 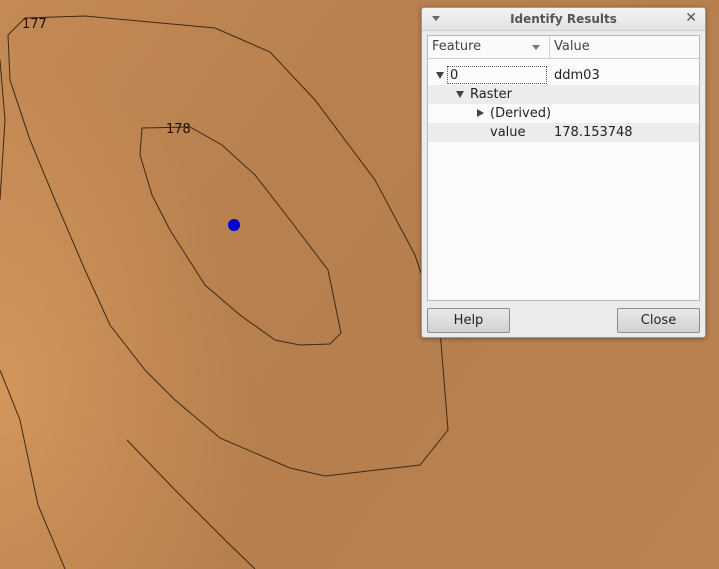 What do you see at coordinates (658, 320) in the screenshot?
I see `close-button: Close` at bounding box center [658, 320].